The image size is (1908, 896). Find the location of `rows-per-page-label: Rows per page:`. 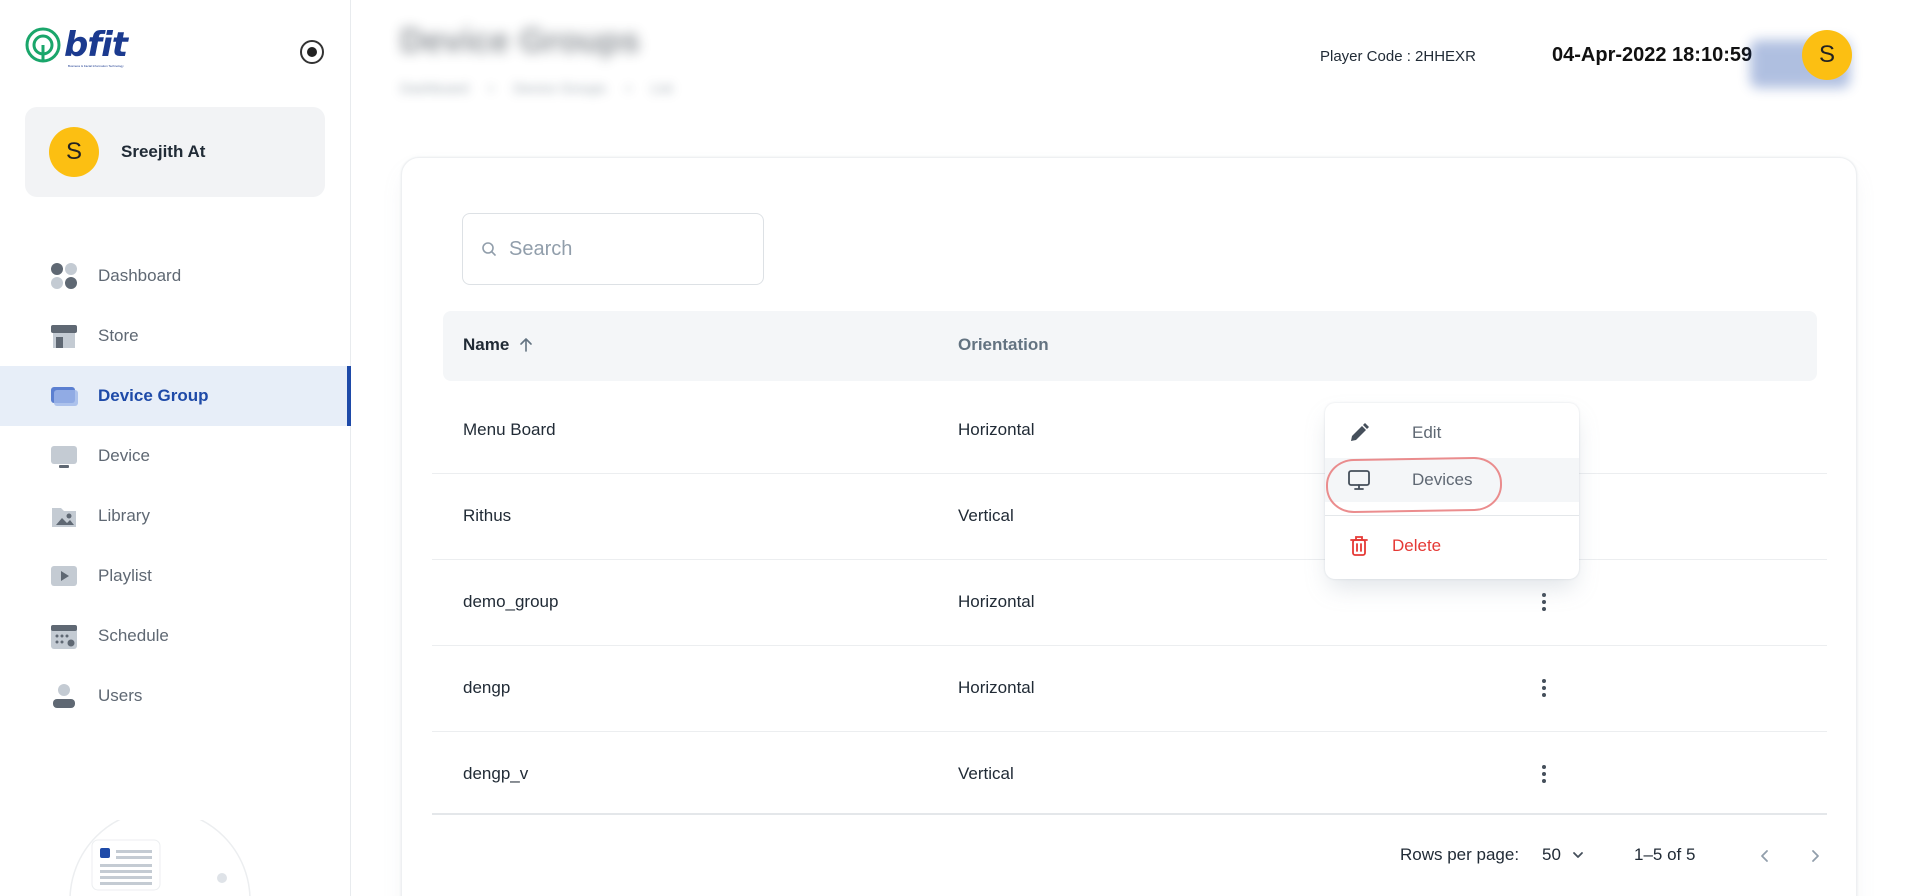

rows-per-page-label: Rows per page: is located at coordinates (1460, 854).